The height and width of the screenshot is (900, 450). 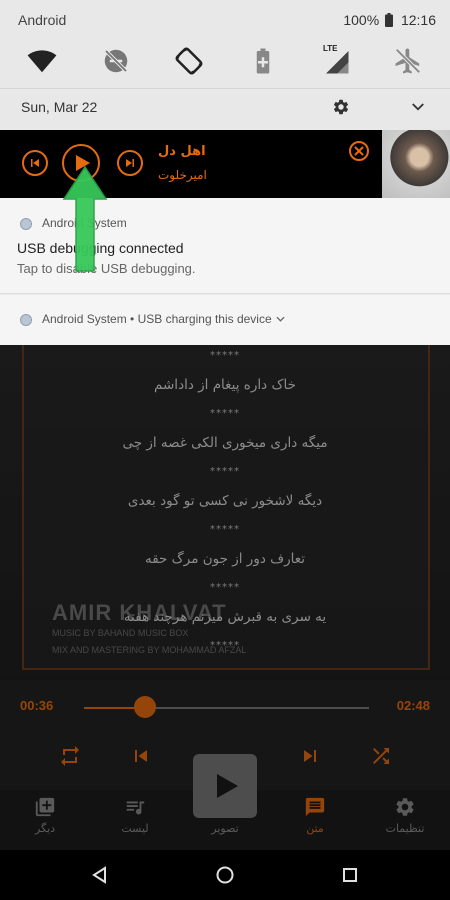 I want to click on dnd-off-icon, so click(x=116, y=61).